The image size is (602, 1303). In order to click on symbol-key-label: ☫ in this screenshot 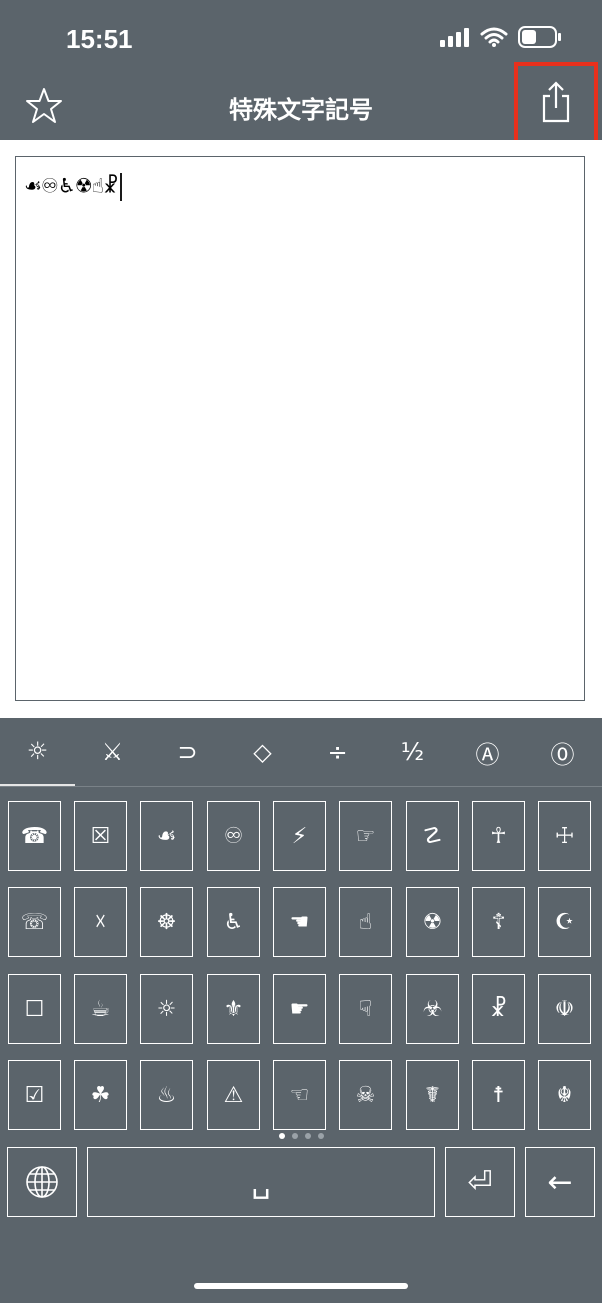, I will do `click(564, 1009)`.